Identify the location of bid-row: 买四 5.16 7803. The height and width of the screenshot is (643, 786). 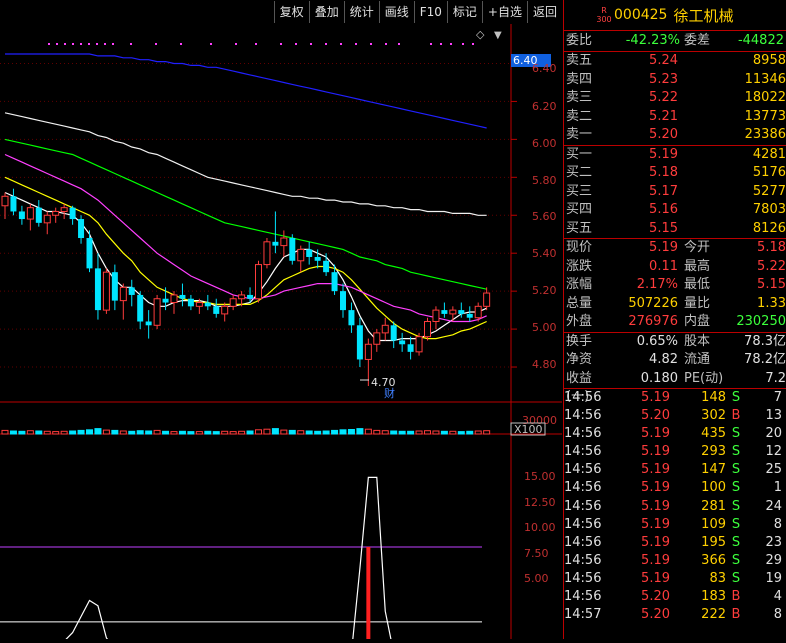
(675, 210).